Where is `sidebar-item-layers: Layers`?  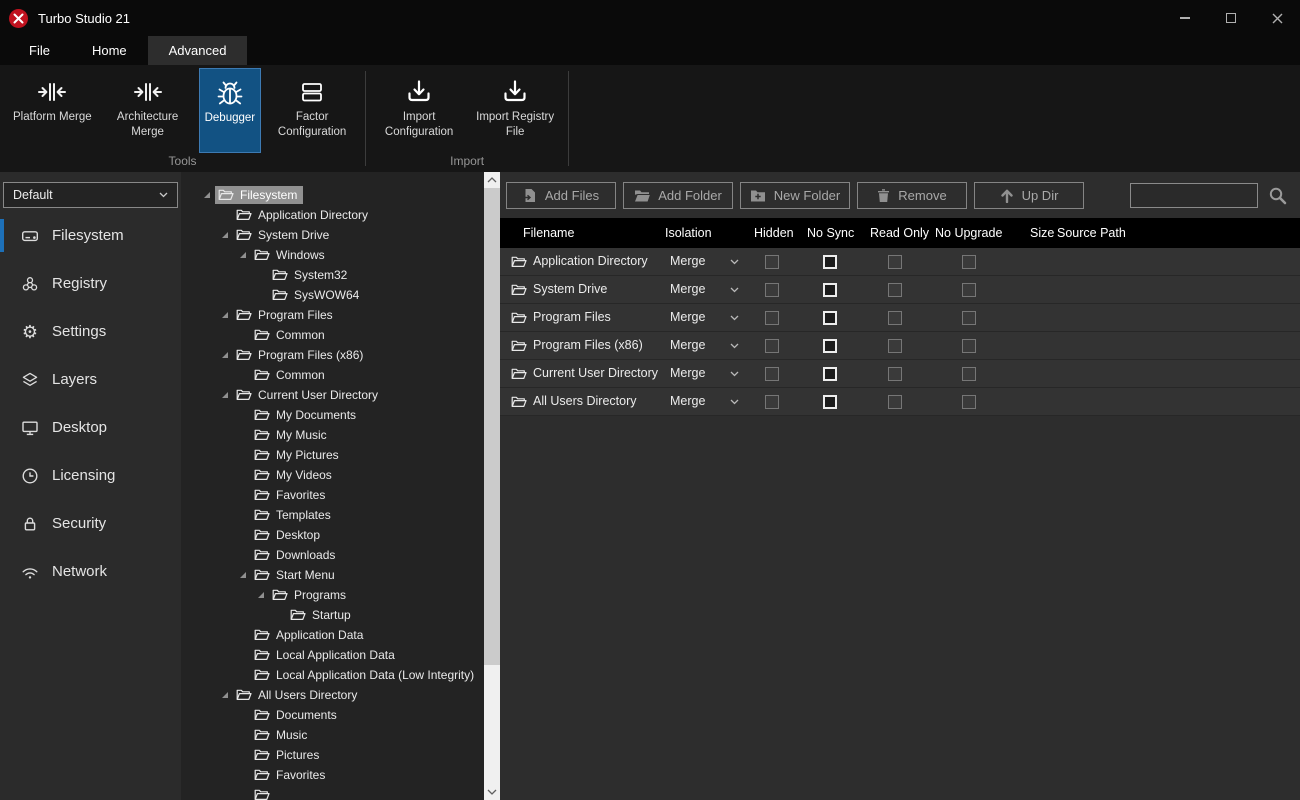 sidebar-item-layers: Layers is located at coordinates (90, 379).